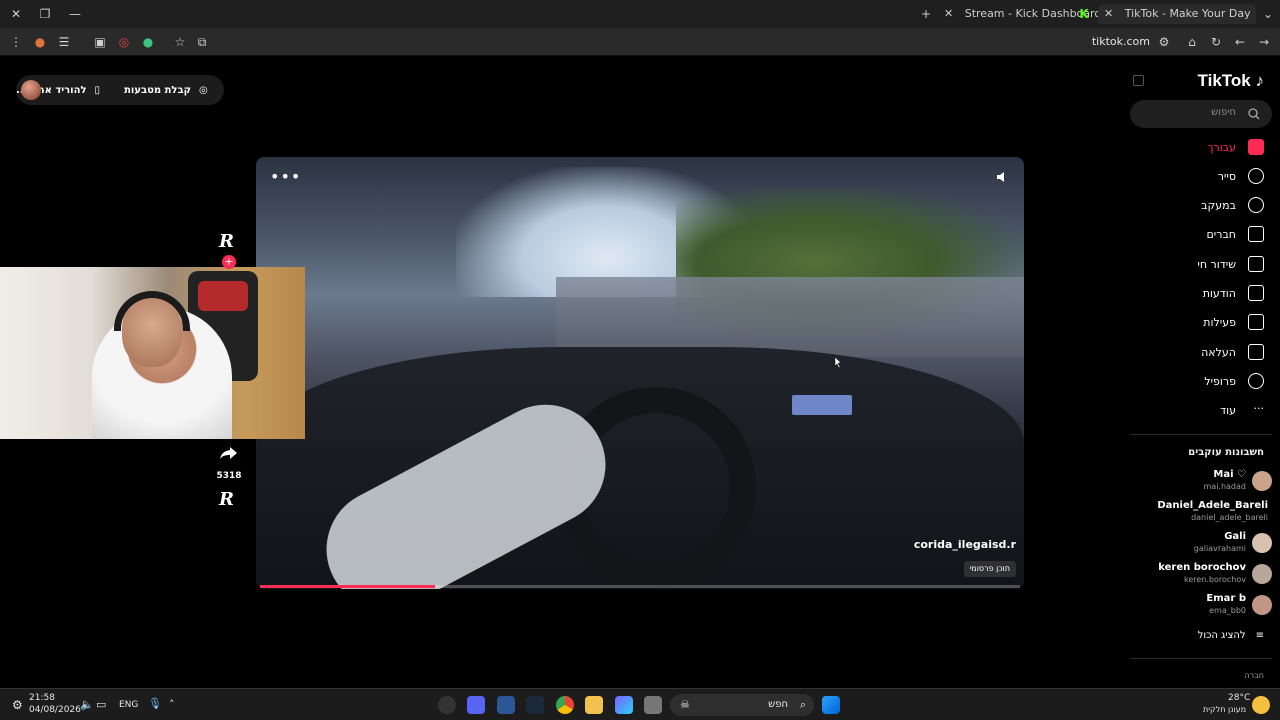 The height and width of the screenshot is (720, 1280). Describe the element at coordinates (1187, 13) in the screenshot. I see `tab-label: TikTok - Make Your Day` at that location.